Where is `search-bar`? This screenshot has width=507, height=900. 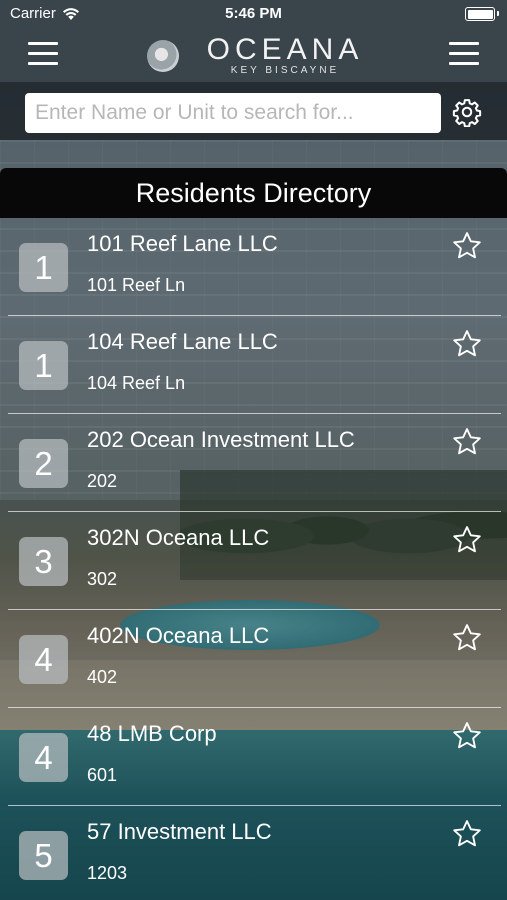 search-bar is located at coordinates (253, 111).